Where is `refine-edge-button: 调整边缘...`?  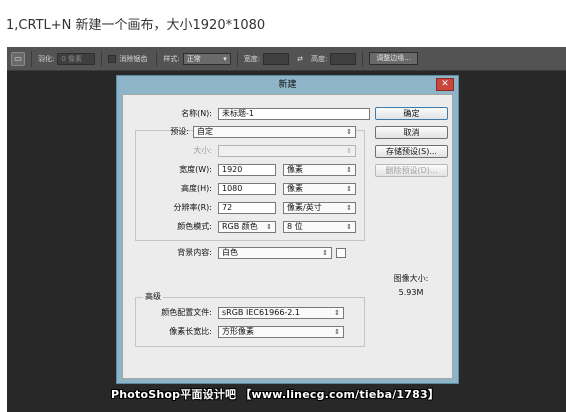
refine-edge-button: 调整边缘... is located at coordinates (393, 58).